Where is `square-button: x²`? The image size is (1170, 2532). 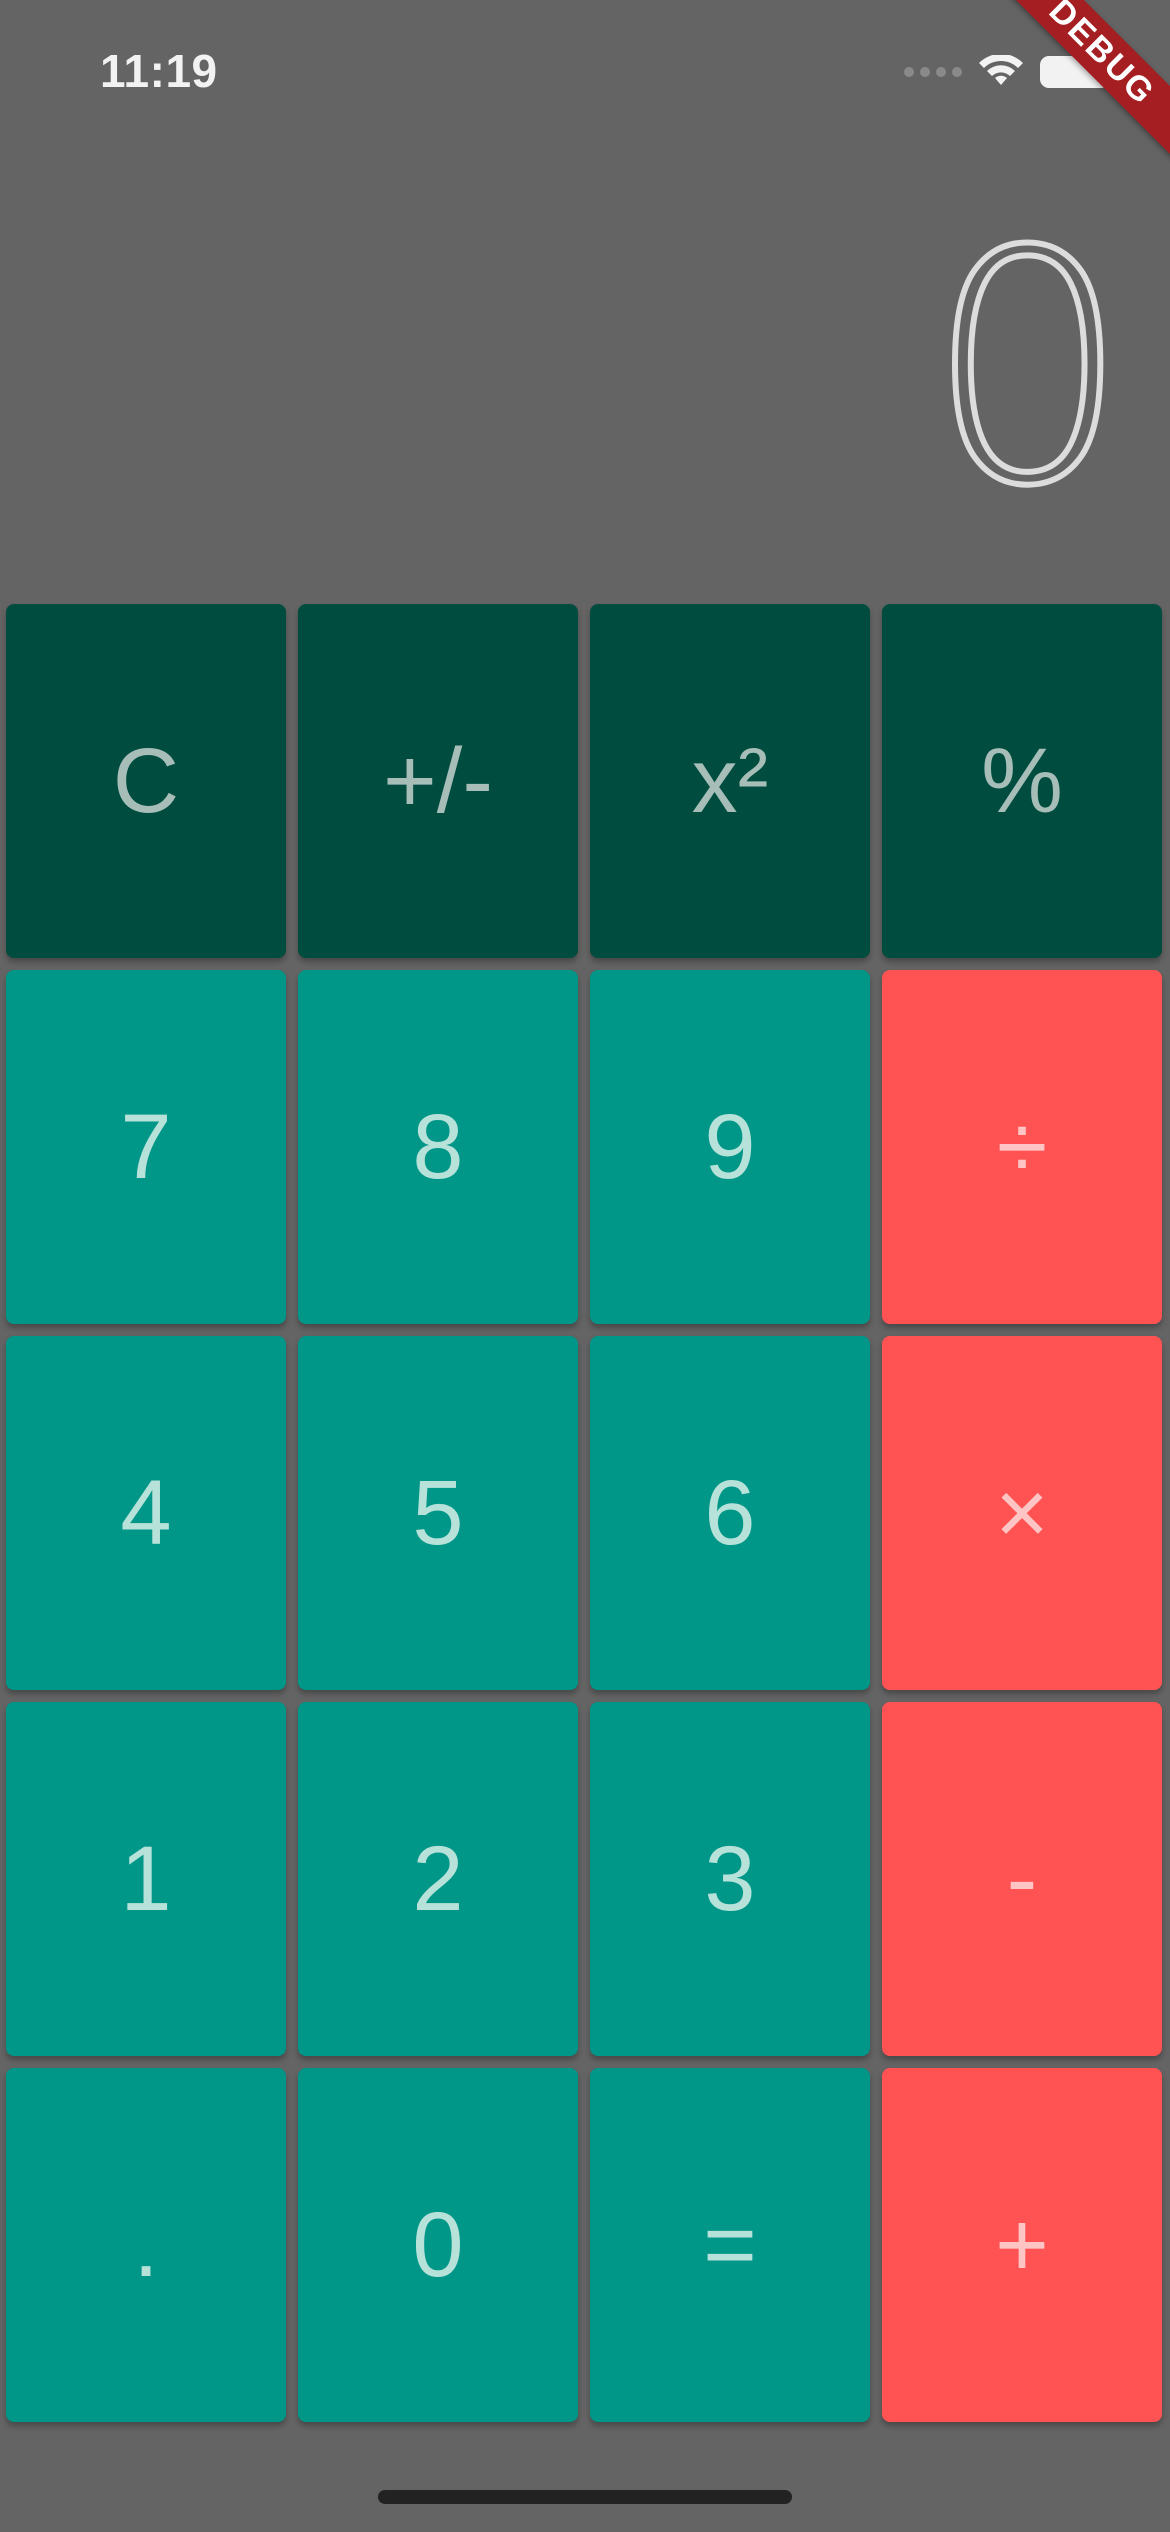 square-button: x² is located at coordinates (730, 781).